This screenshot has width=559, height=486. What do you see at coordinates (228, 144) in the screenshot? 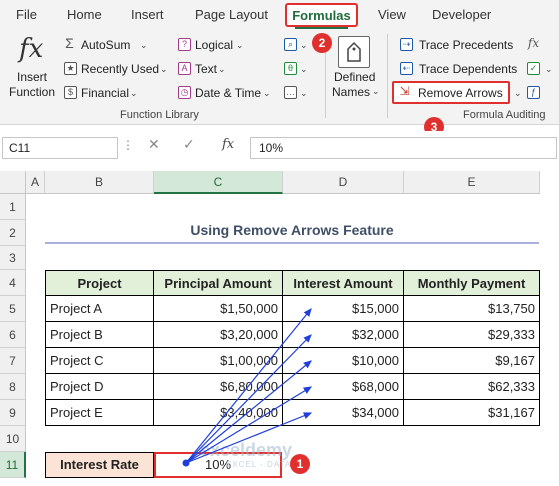
I see `insert-function-fx-icon: fx` at bounding box center [228, 144].